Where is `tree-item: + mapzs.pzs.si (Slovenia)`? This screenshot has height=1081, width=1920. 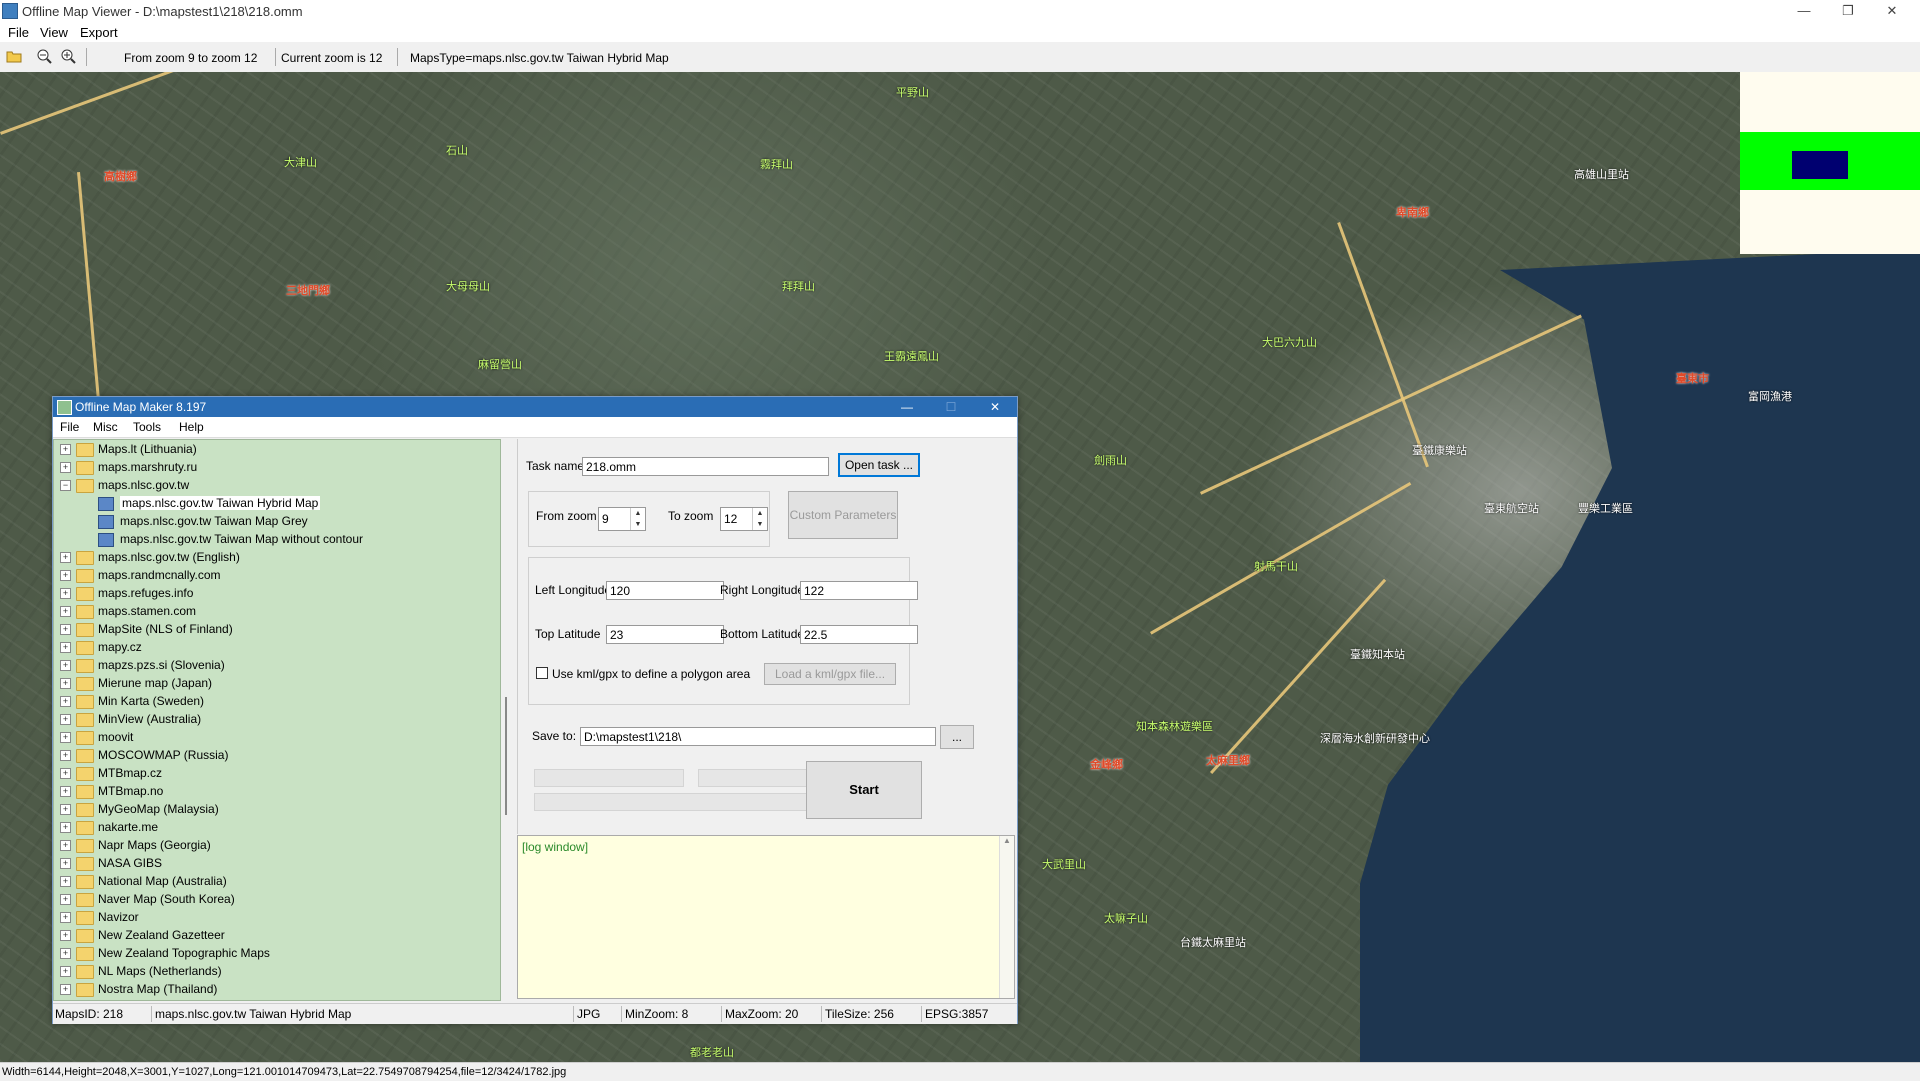 tree-item: + mapzs.pzs.si (Slovenia) is located at coordinates (274, 665).